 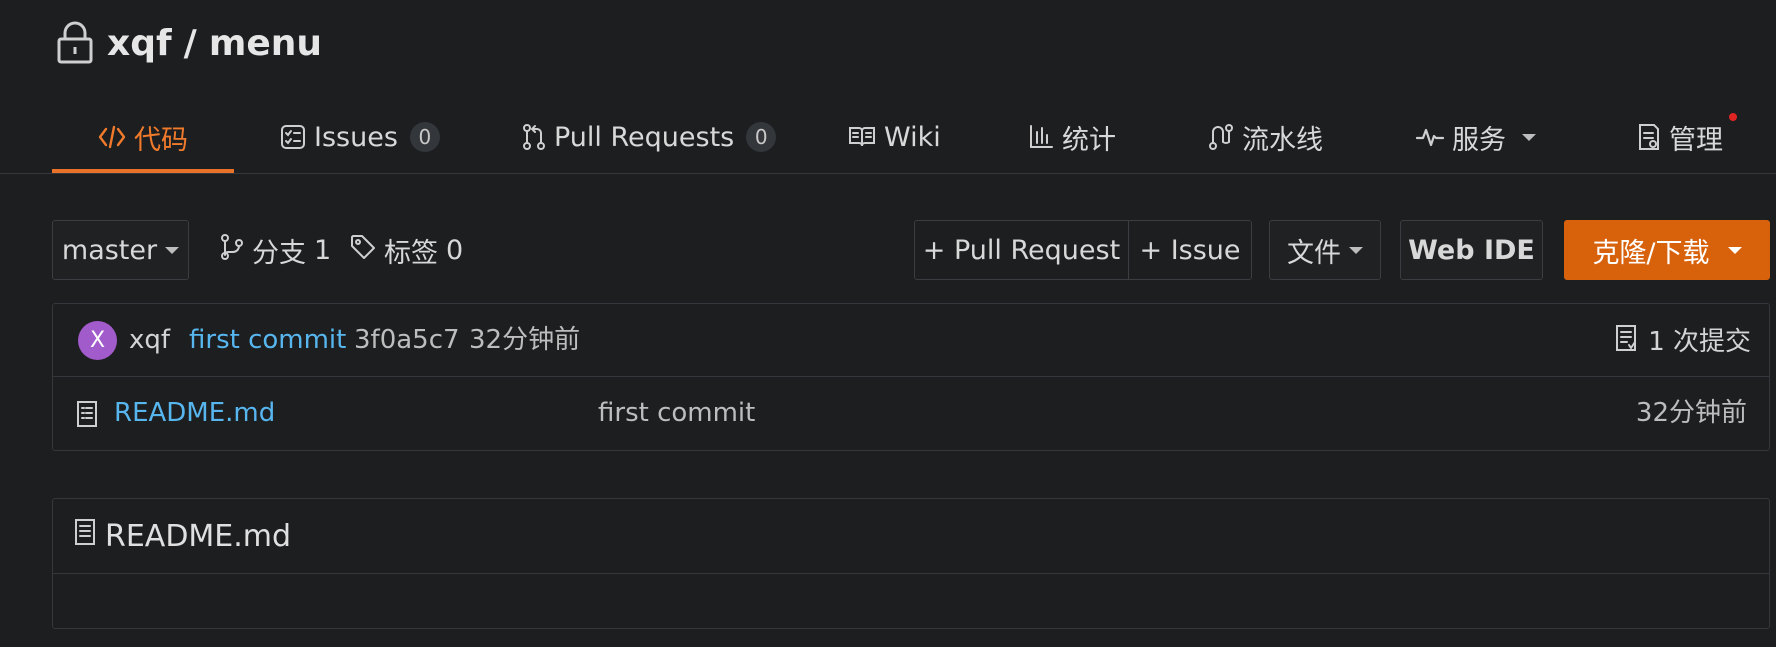 What do you see at coordinates (411, 253) in the screenshot?
I see `tags-label: 标签` at bounding box center [411, 253].